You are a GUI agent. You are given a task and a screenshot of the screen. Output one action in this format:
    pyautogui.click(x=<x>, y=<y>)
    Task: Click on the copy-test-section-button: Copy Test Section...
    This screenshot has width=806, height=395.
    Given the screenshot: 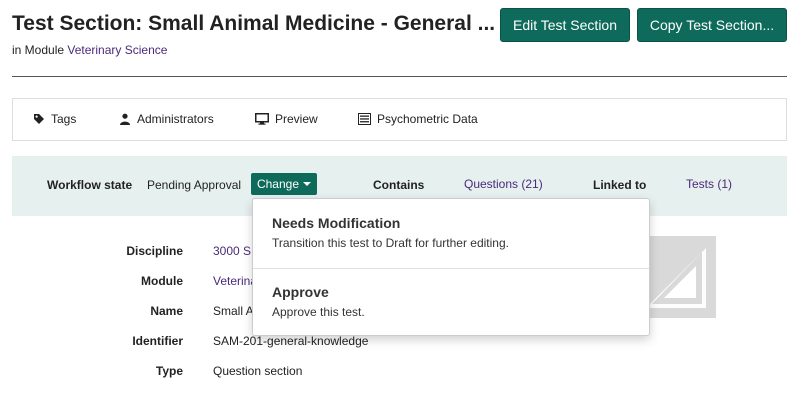 What is the action you would take?
    pyautogui.click(x=712, y=25)
    